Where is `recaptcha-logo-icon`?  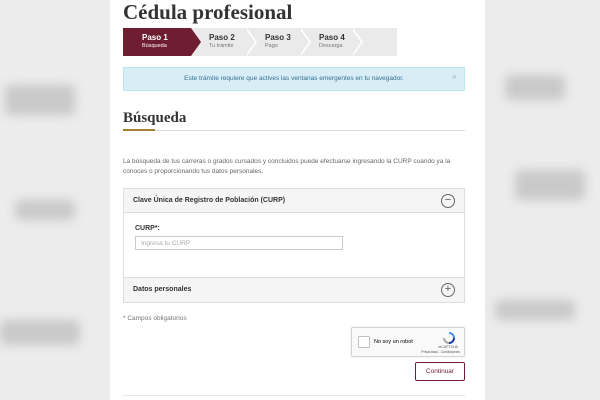 recaptcha-logo-icon is located at coordinates (449, 338).